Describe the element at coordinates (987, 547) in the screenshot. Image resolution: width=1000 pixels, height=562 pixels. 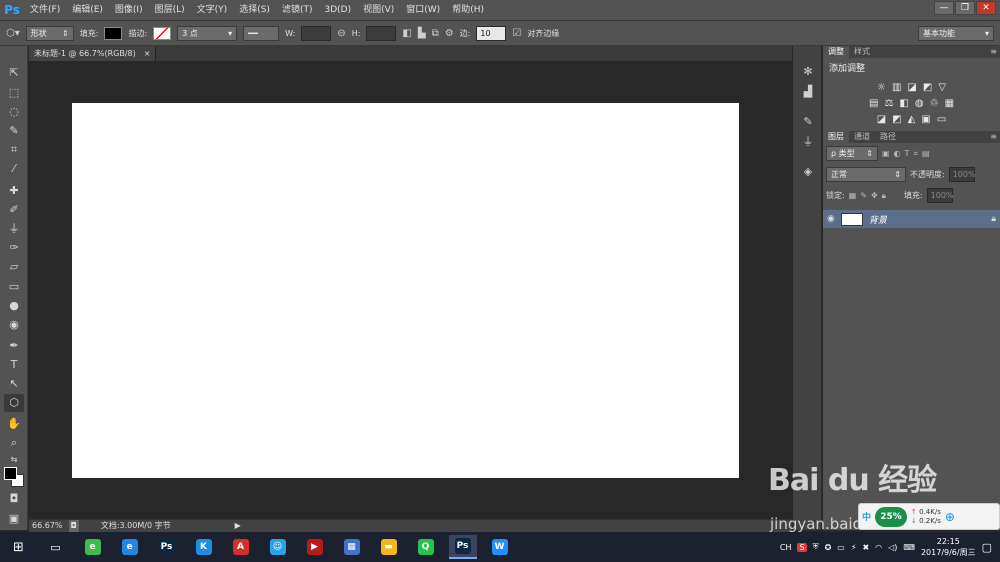
I see `notification-icon: ▢` at that location.